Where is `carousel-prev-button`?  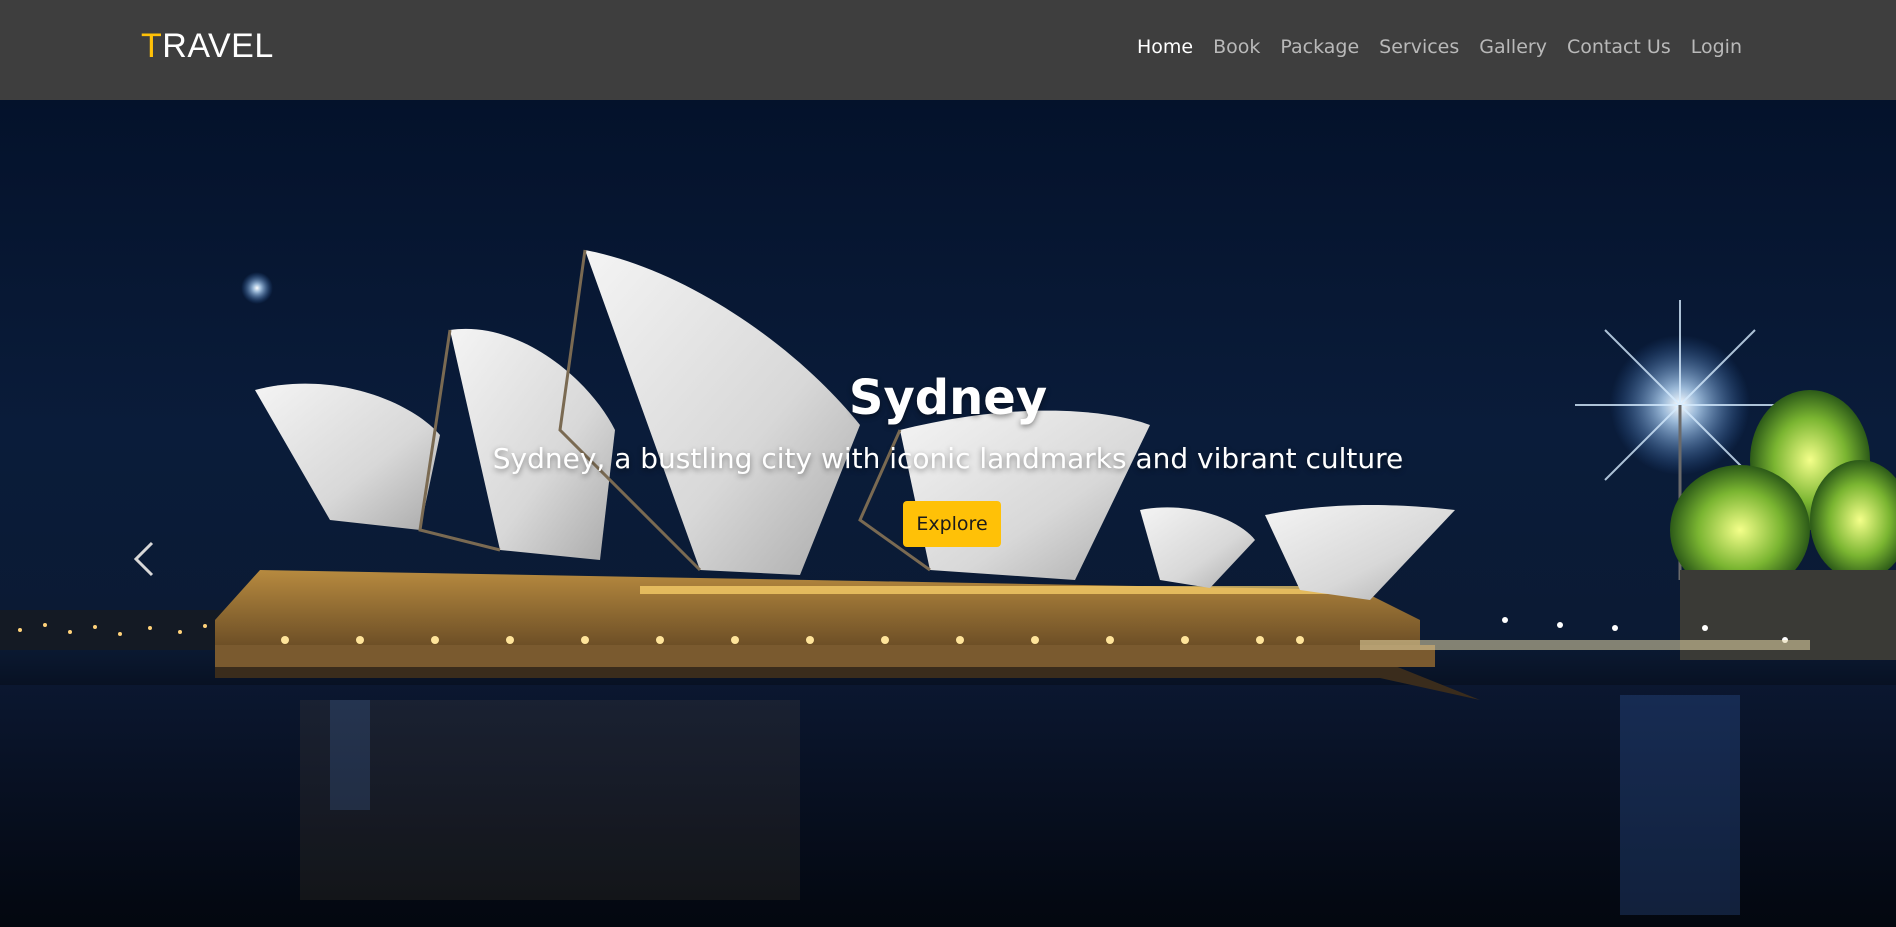
carousel-prev-button is located at coordinates (144, 555).